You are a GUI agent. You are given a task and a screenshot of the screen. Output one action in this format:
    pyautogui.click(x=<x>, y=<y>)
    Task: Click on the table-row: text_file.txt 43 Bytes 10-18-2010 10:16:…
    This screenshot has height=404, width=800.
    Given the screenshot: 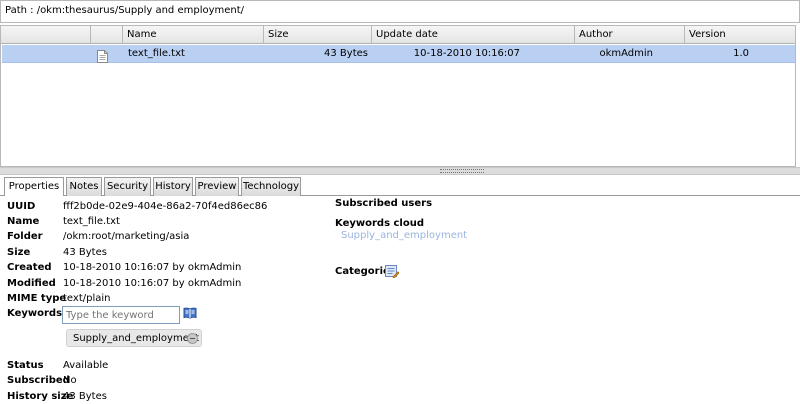 What is the action you would take?
    pyautogui.click(x=398, y=54)
    